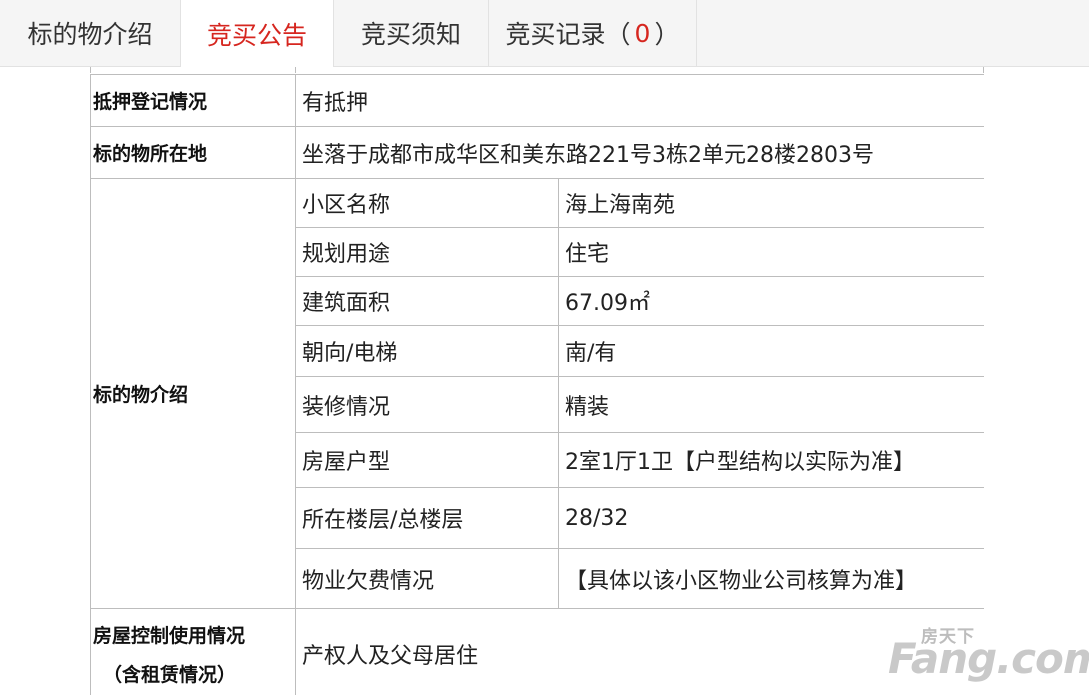  I want to click on attribute-key: 规划用途, so click(427, 252).